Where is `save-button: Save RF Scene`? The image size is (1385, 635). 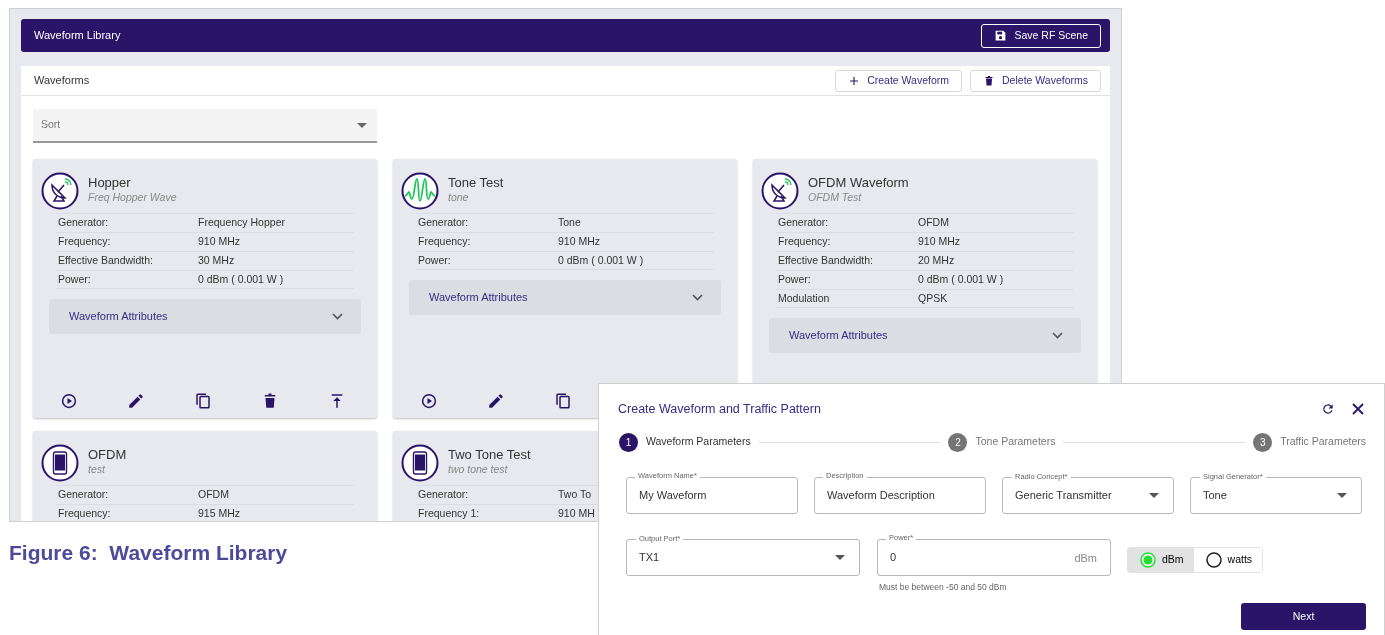
save-button: Save RF Scene is located at coordinates (1041, 35).